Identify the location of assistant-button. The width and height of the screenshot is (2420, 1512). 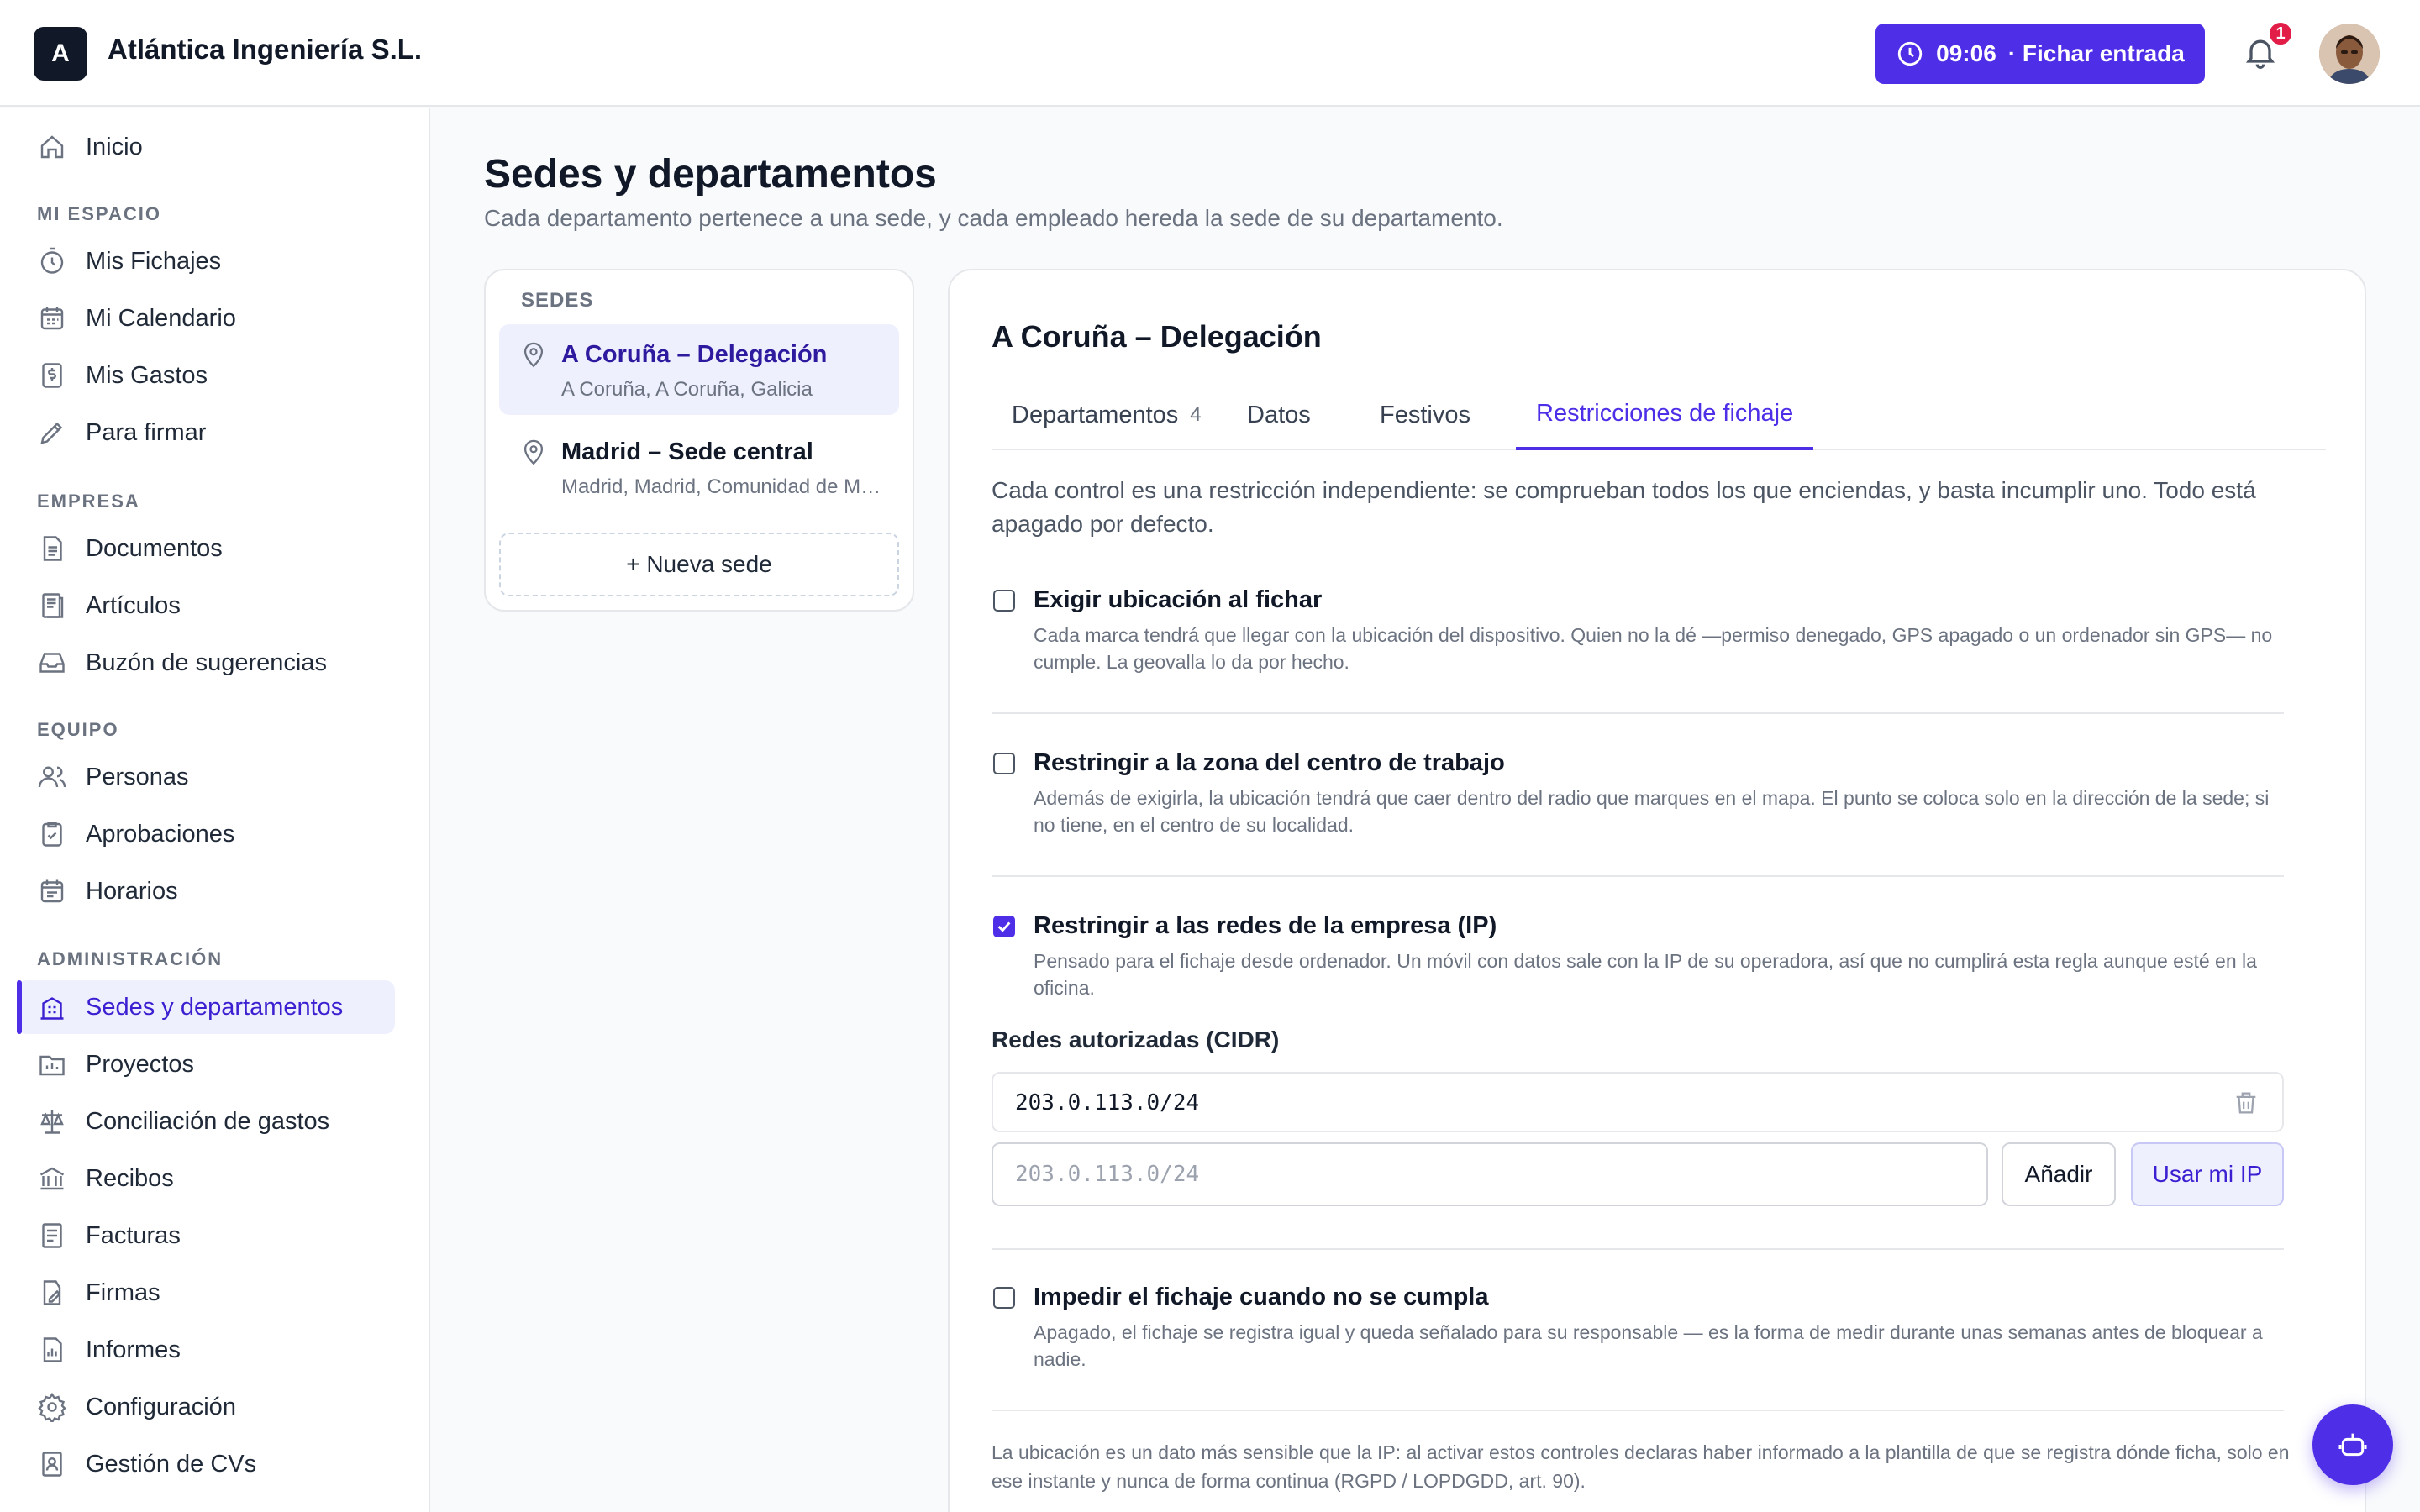
(2352, 1444).